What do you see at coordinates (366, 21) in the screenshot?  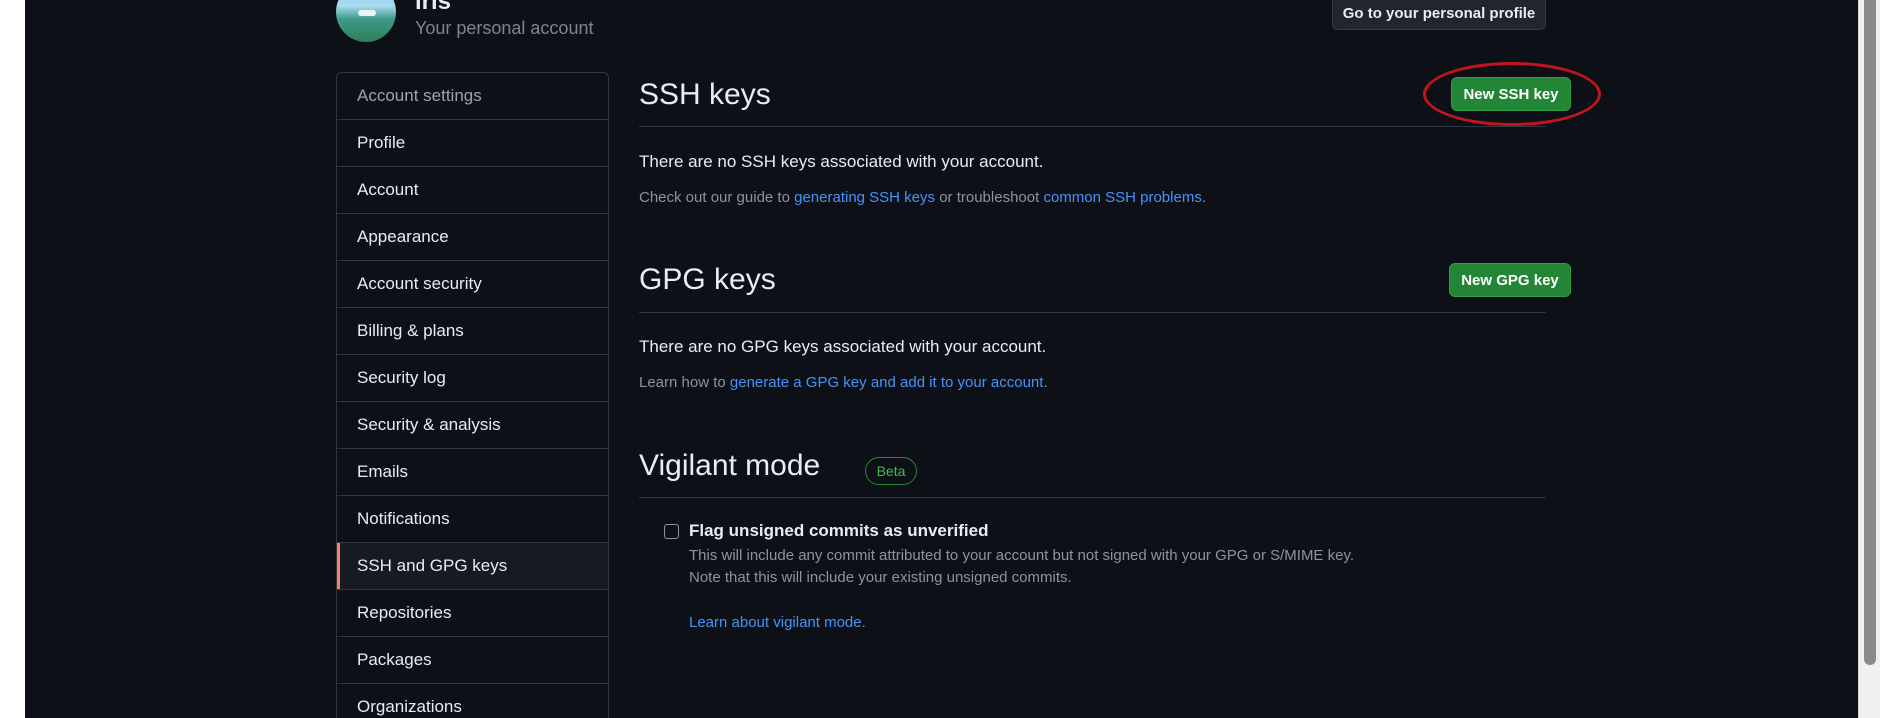 I see `avatar` at bounding box center [366, 21].